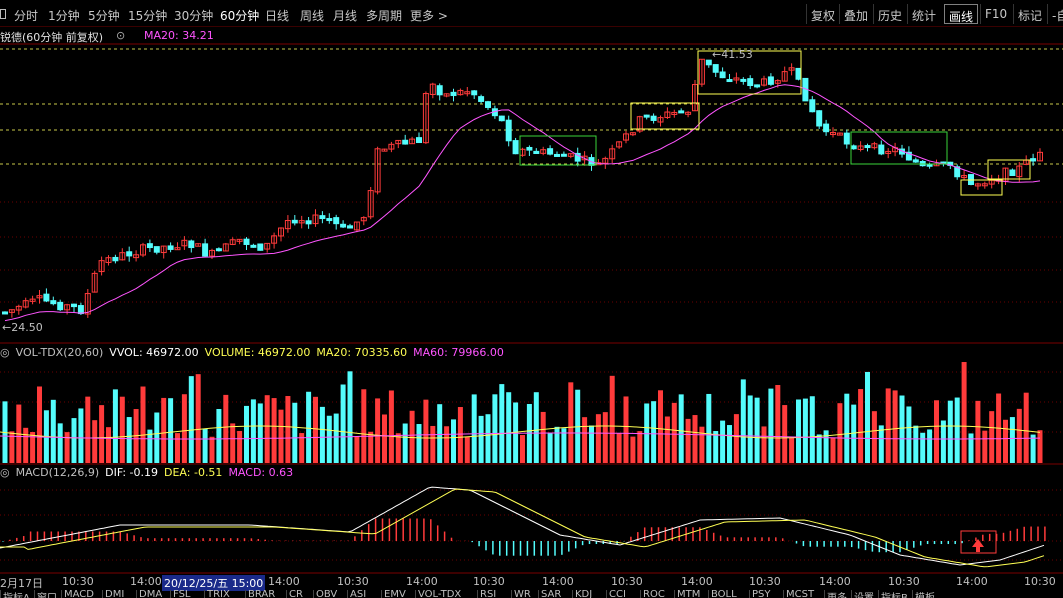  I want to click on time-label-8: 14:00, so click(558, 581).